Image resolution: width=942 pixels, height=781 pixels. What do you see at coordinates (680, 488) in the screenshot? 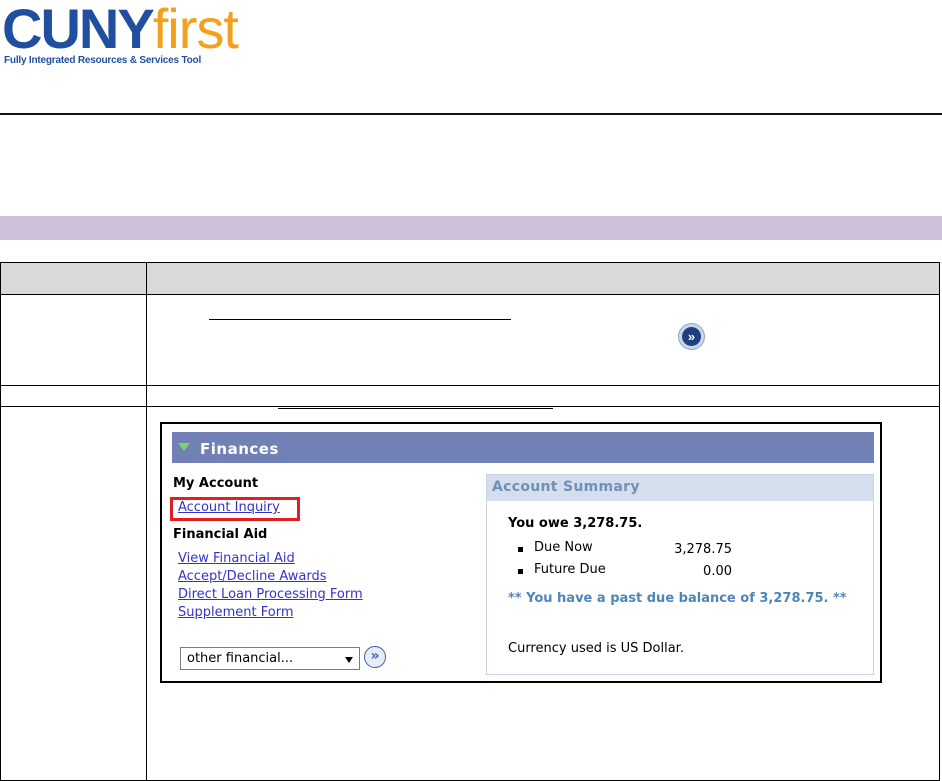
I see `account-summary-header: Account Summary` at bounding box center [680, 488].